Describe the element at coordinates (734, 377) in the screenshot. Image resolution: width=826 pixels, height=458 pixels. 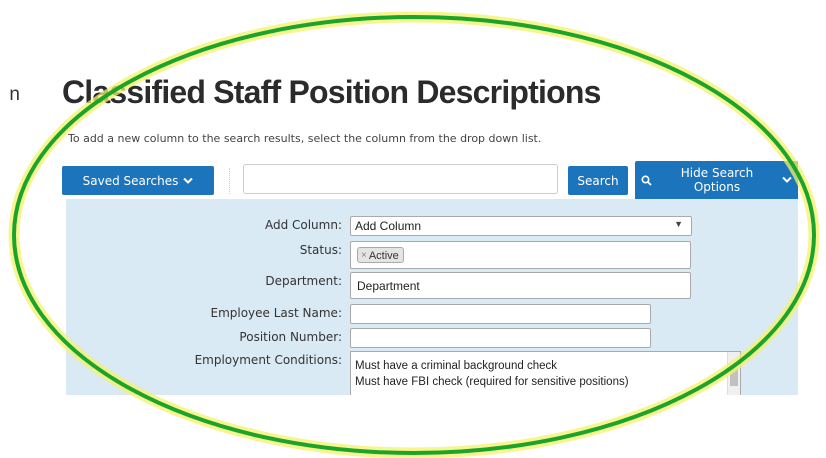
I see `scrollbar-thumb` at that location.